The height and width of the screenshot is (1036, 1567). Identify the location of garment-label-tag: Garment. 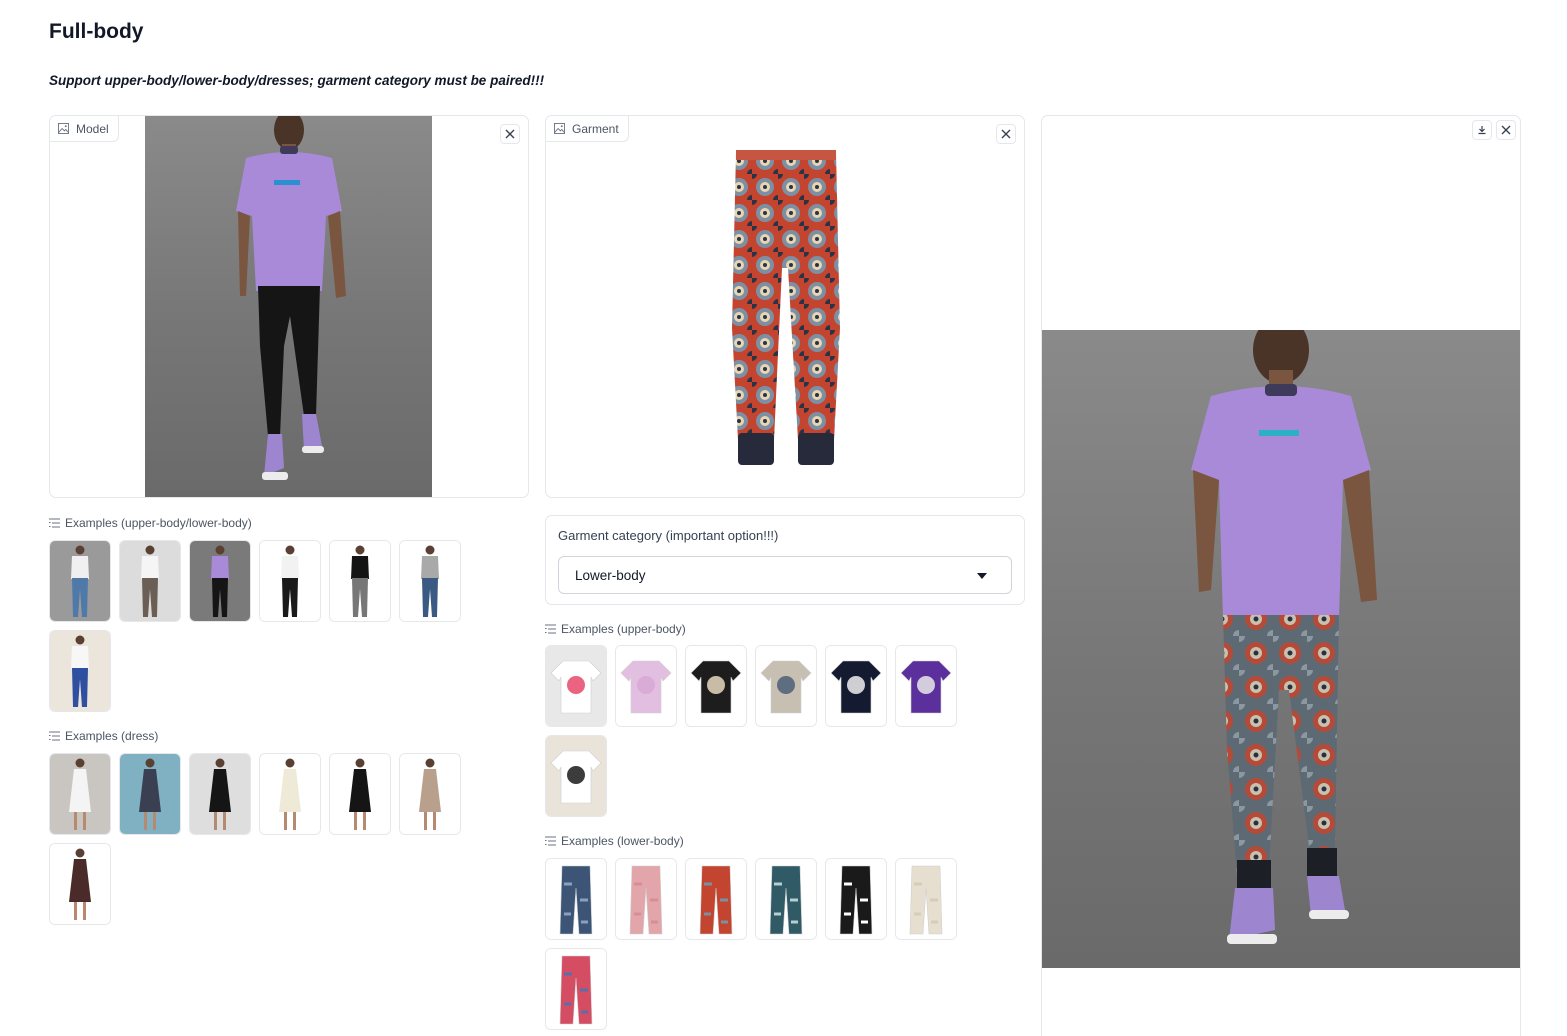
(587, 129).